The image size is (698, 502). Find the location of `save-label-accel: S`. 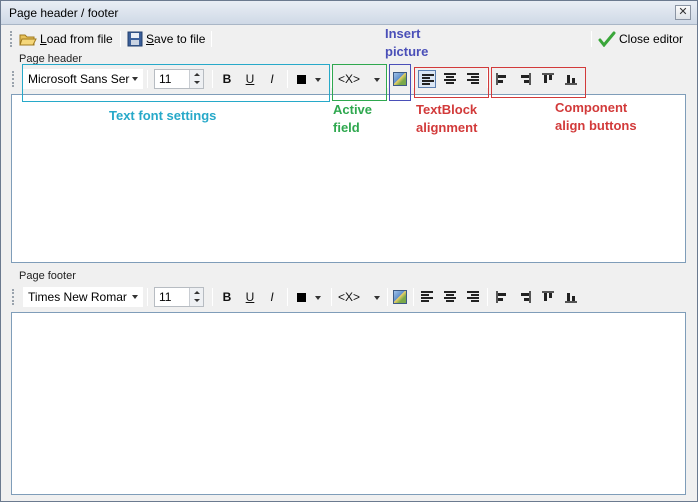

save-label-accel: S is located at coordinates (150, 39).